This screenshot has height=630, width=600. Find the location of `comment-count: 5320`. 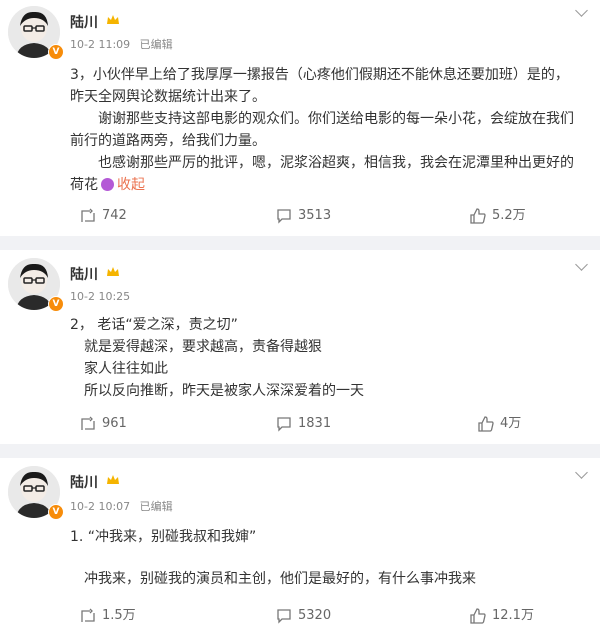

comment-count: 5320 is located at coordinates (315, 615).